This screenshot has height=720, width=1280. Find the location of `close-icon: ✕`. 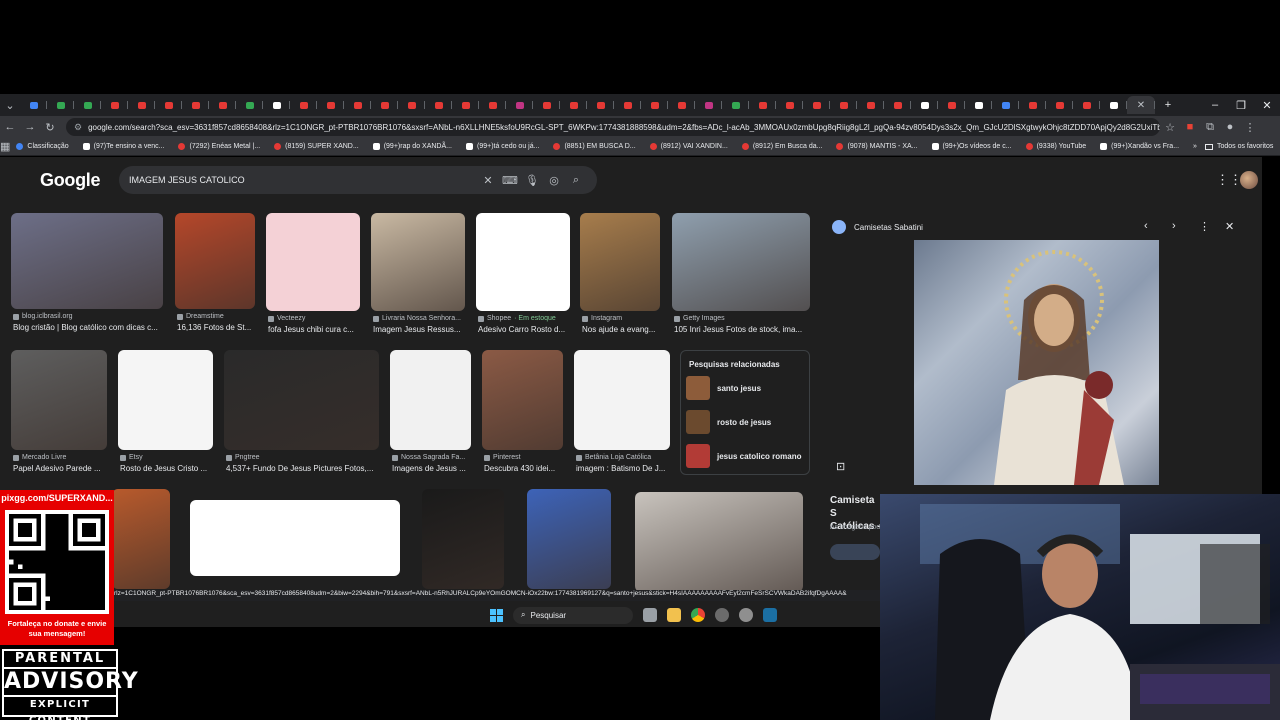

close-icon: ✕ is located at coordinates (1229, 226).